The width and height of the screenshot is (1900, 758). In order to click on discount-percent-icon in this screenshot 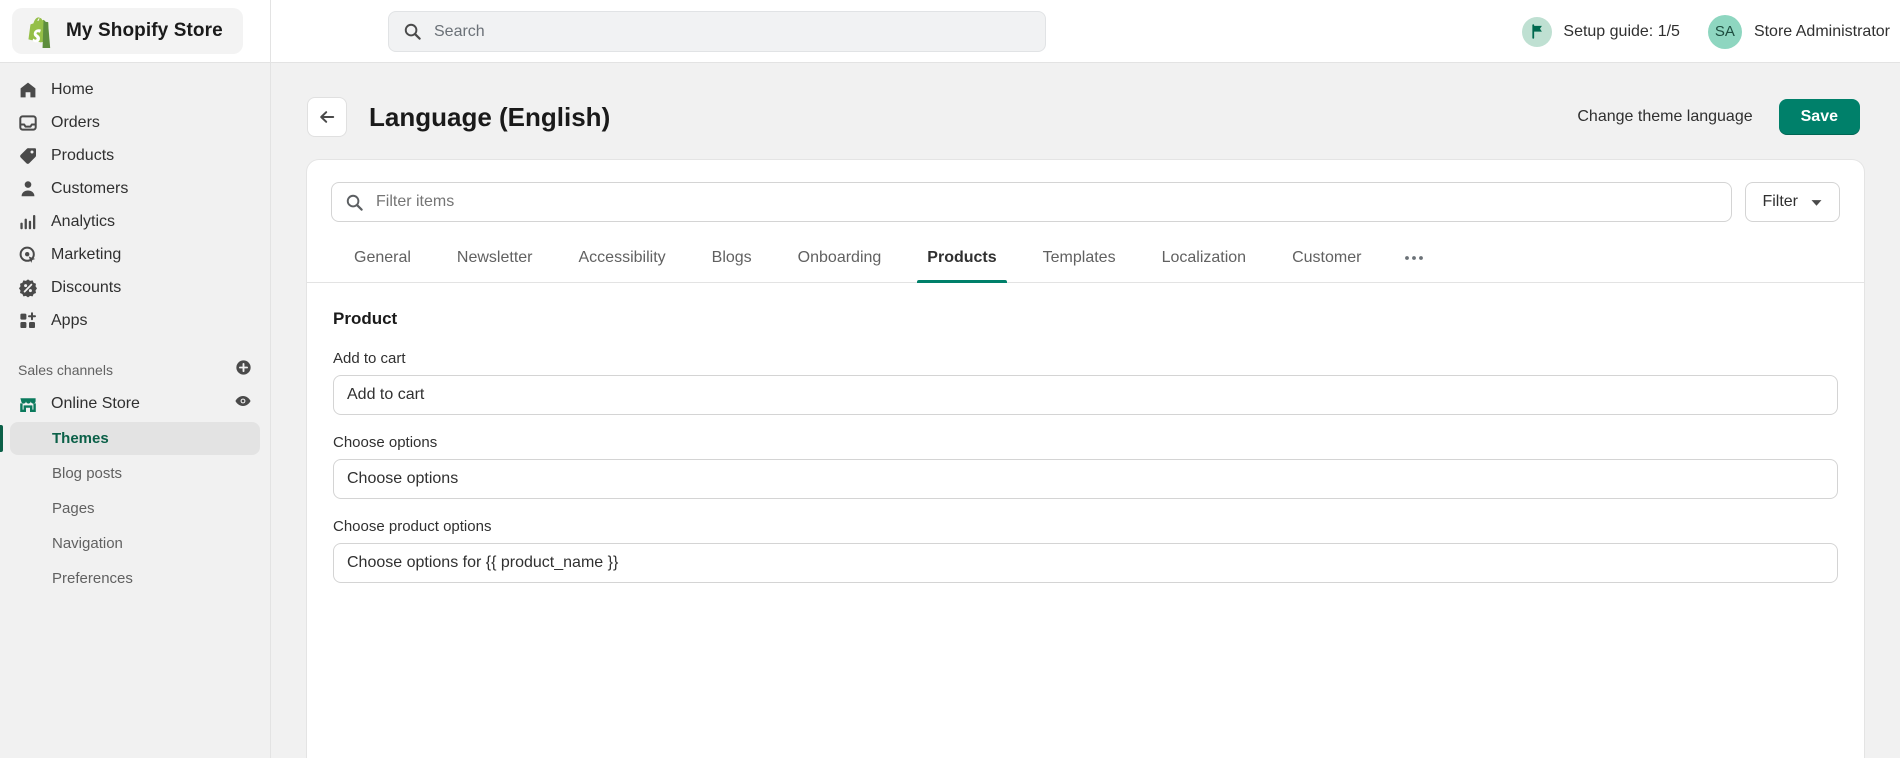, I will do `click(28, 287)`.